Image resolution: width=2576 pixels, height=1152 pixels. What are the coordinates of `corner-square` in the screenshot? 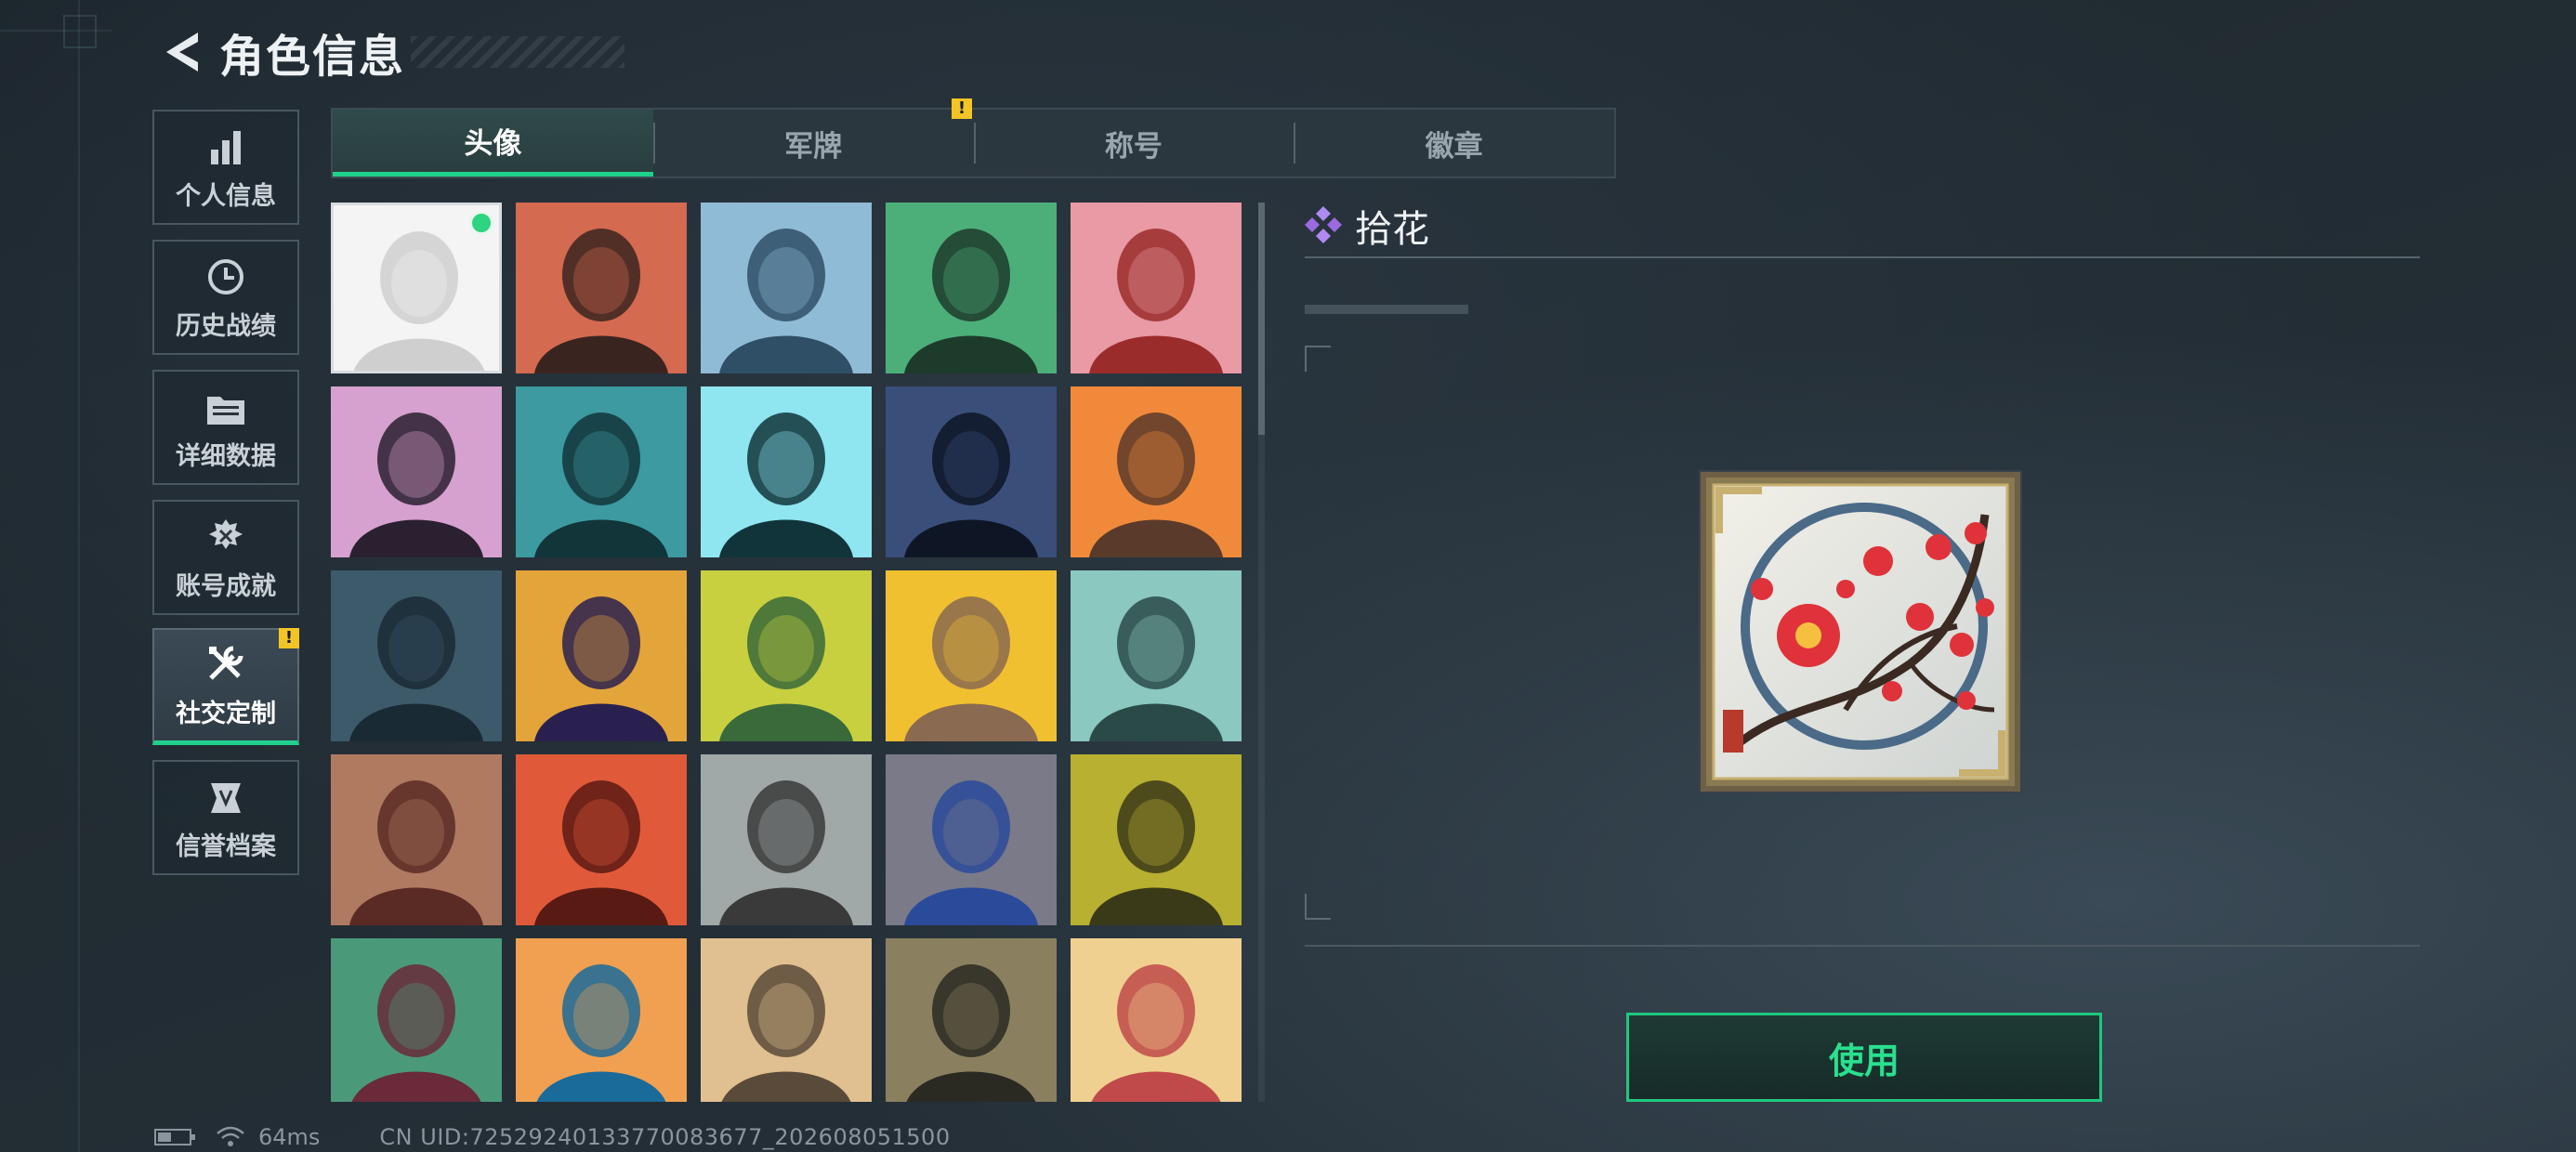 It's located at (80, 31).